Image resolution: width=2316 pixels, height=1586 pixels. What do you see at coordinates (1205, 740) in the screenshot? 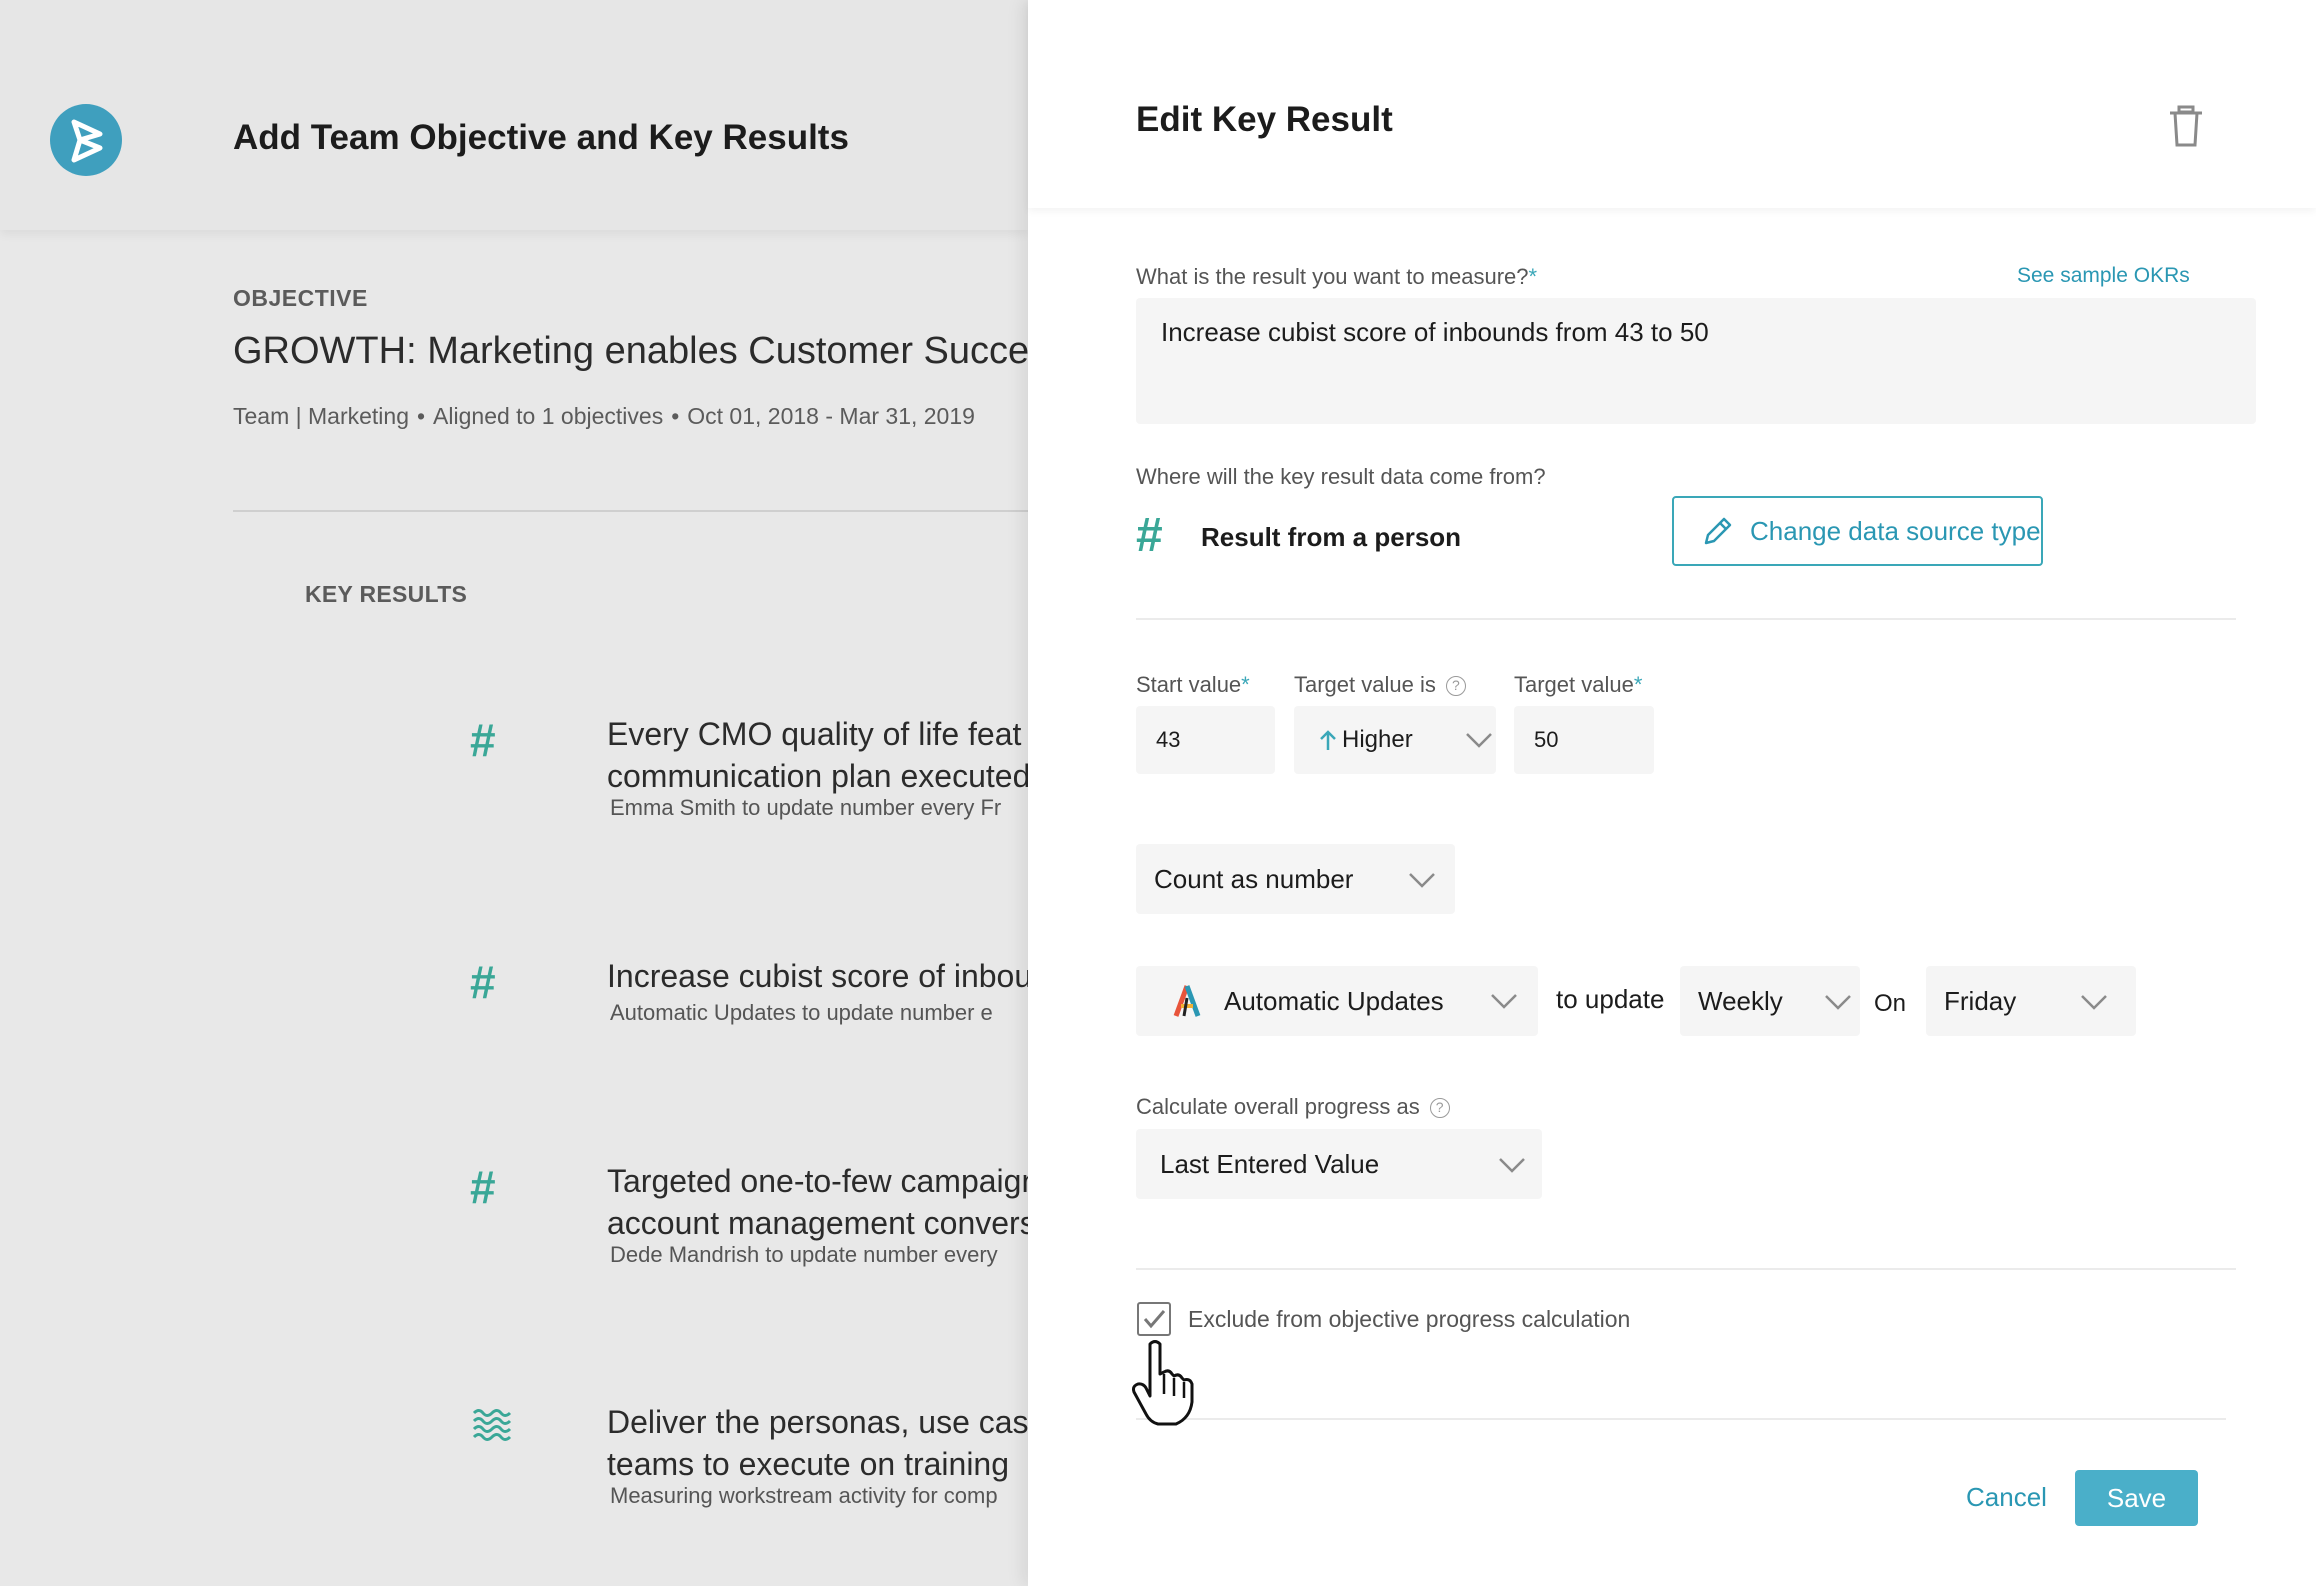
I see `start-value-input: 43` at bounding box center [1205, 740].